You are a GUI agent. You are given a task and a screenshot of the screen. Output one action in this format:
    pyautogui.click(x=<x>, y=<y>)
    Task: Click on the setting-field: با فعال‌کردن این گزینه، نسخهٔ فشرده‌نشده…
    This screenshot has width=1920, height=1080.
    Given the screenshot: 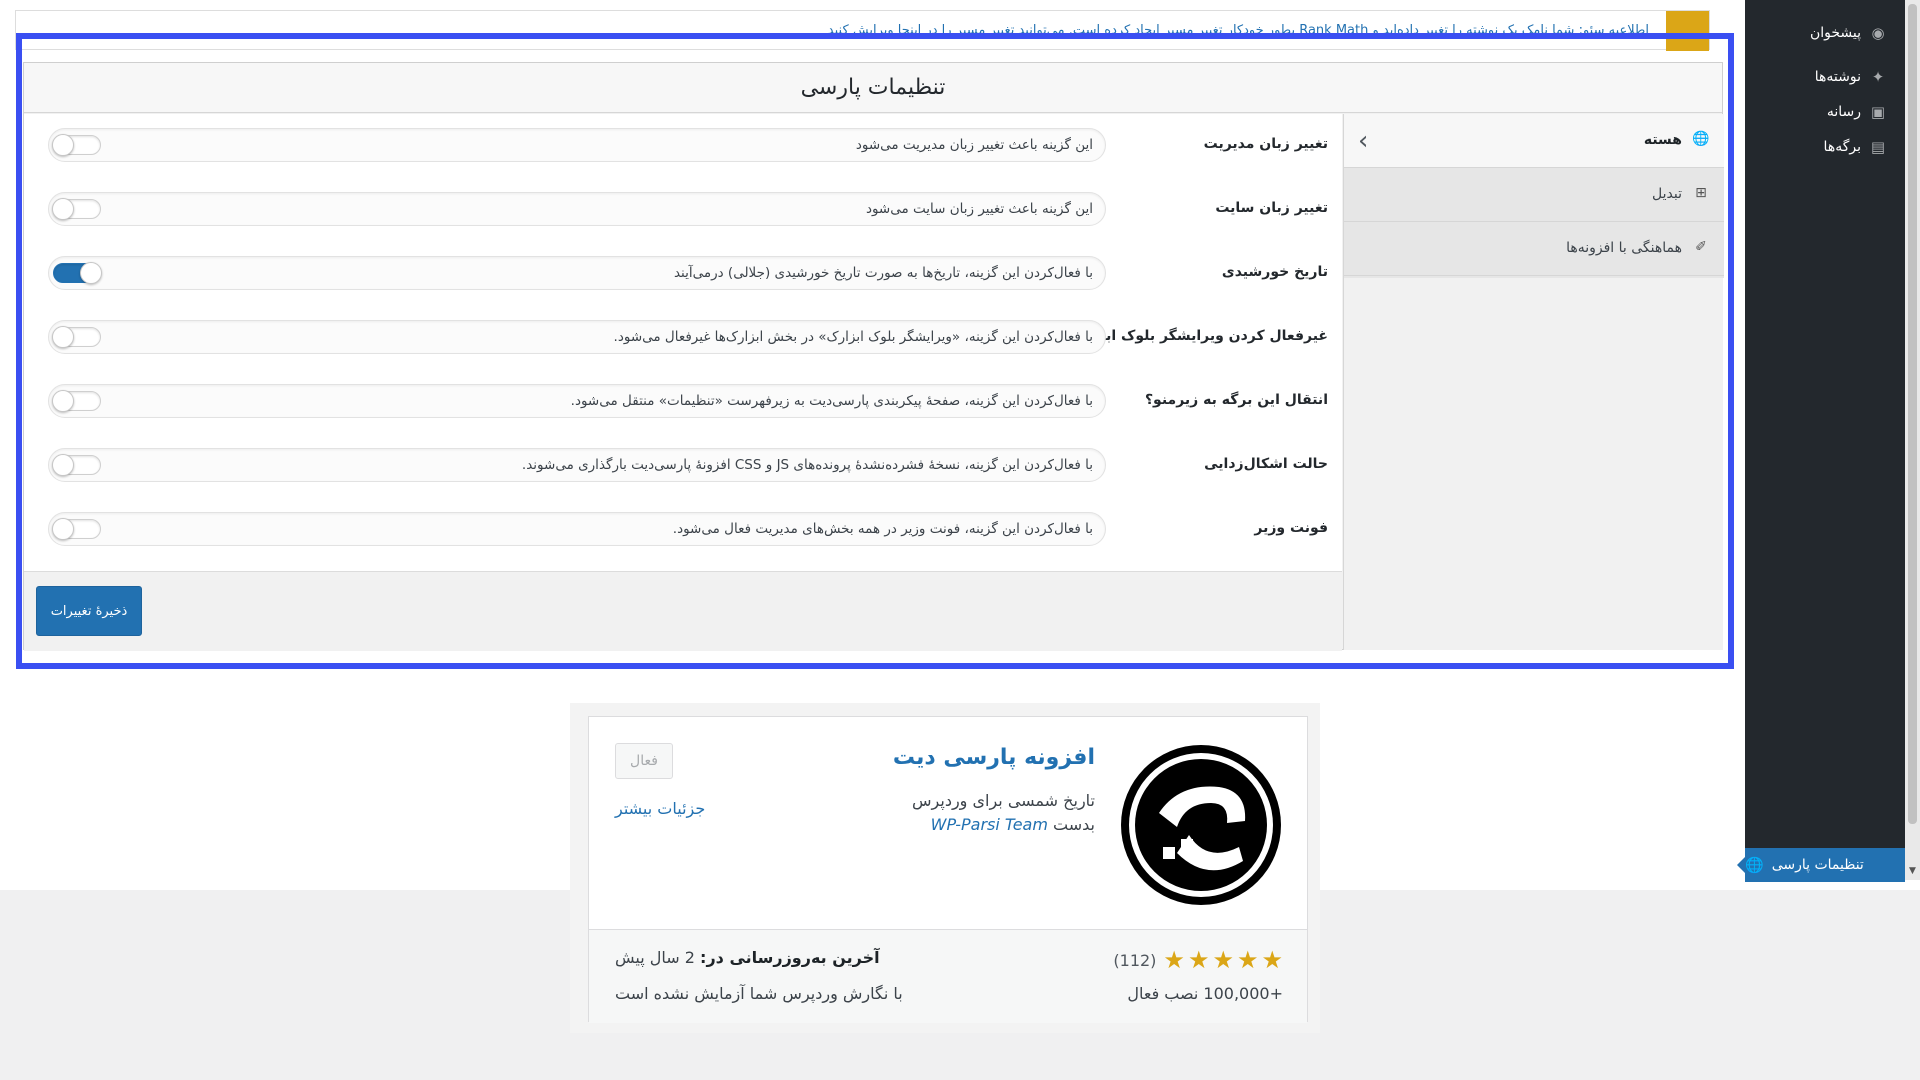 What is the action you would take?
    pyautogui.click(x=577, y=465)
    